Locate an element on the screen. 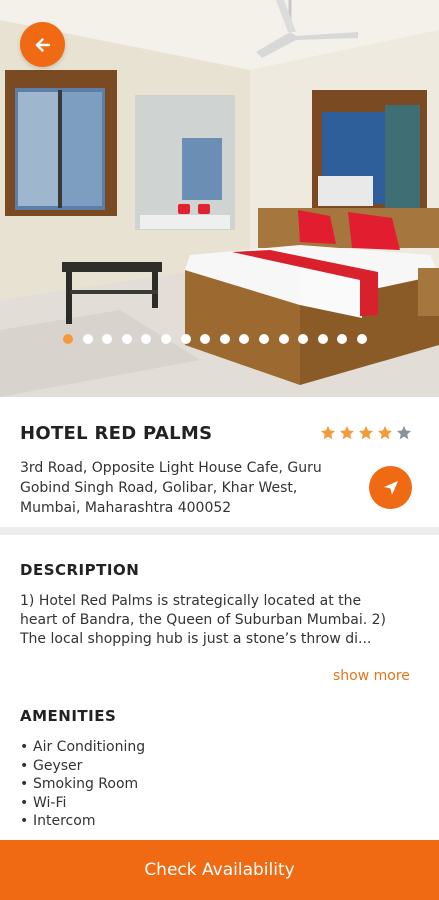  amenities-title: AMENITIES is located at coordinates (68, 716).